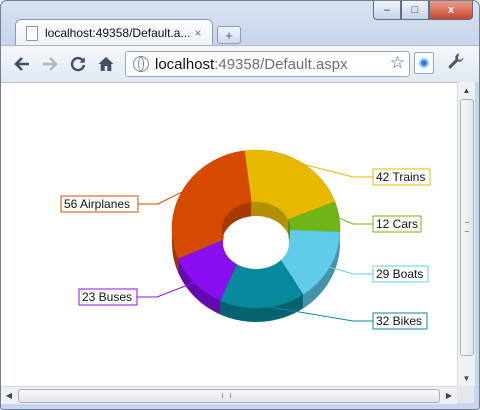  Describe the element at coordinates (22, 64) in the screenshot. I see `back-arrow-icon` at that location.